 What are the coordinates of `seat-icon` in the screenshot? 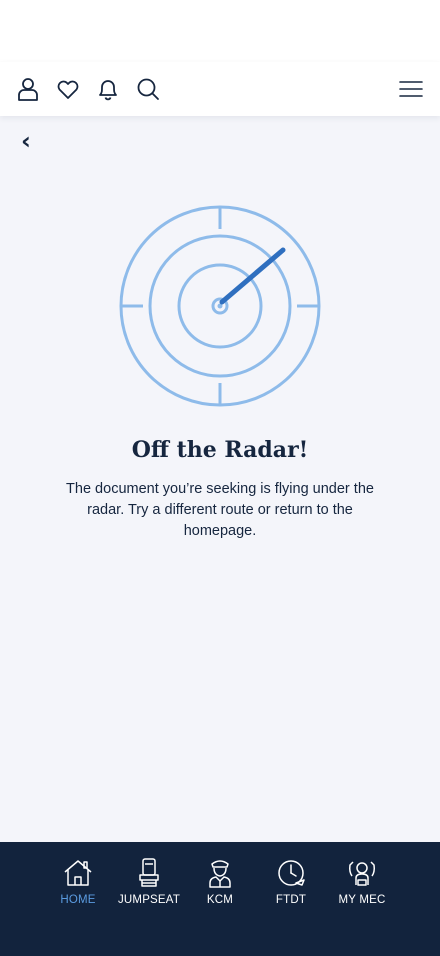 It's located at (149, 872).